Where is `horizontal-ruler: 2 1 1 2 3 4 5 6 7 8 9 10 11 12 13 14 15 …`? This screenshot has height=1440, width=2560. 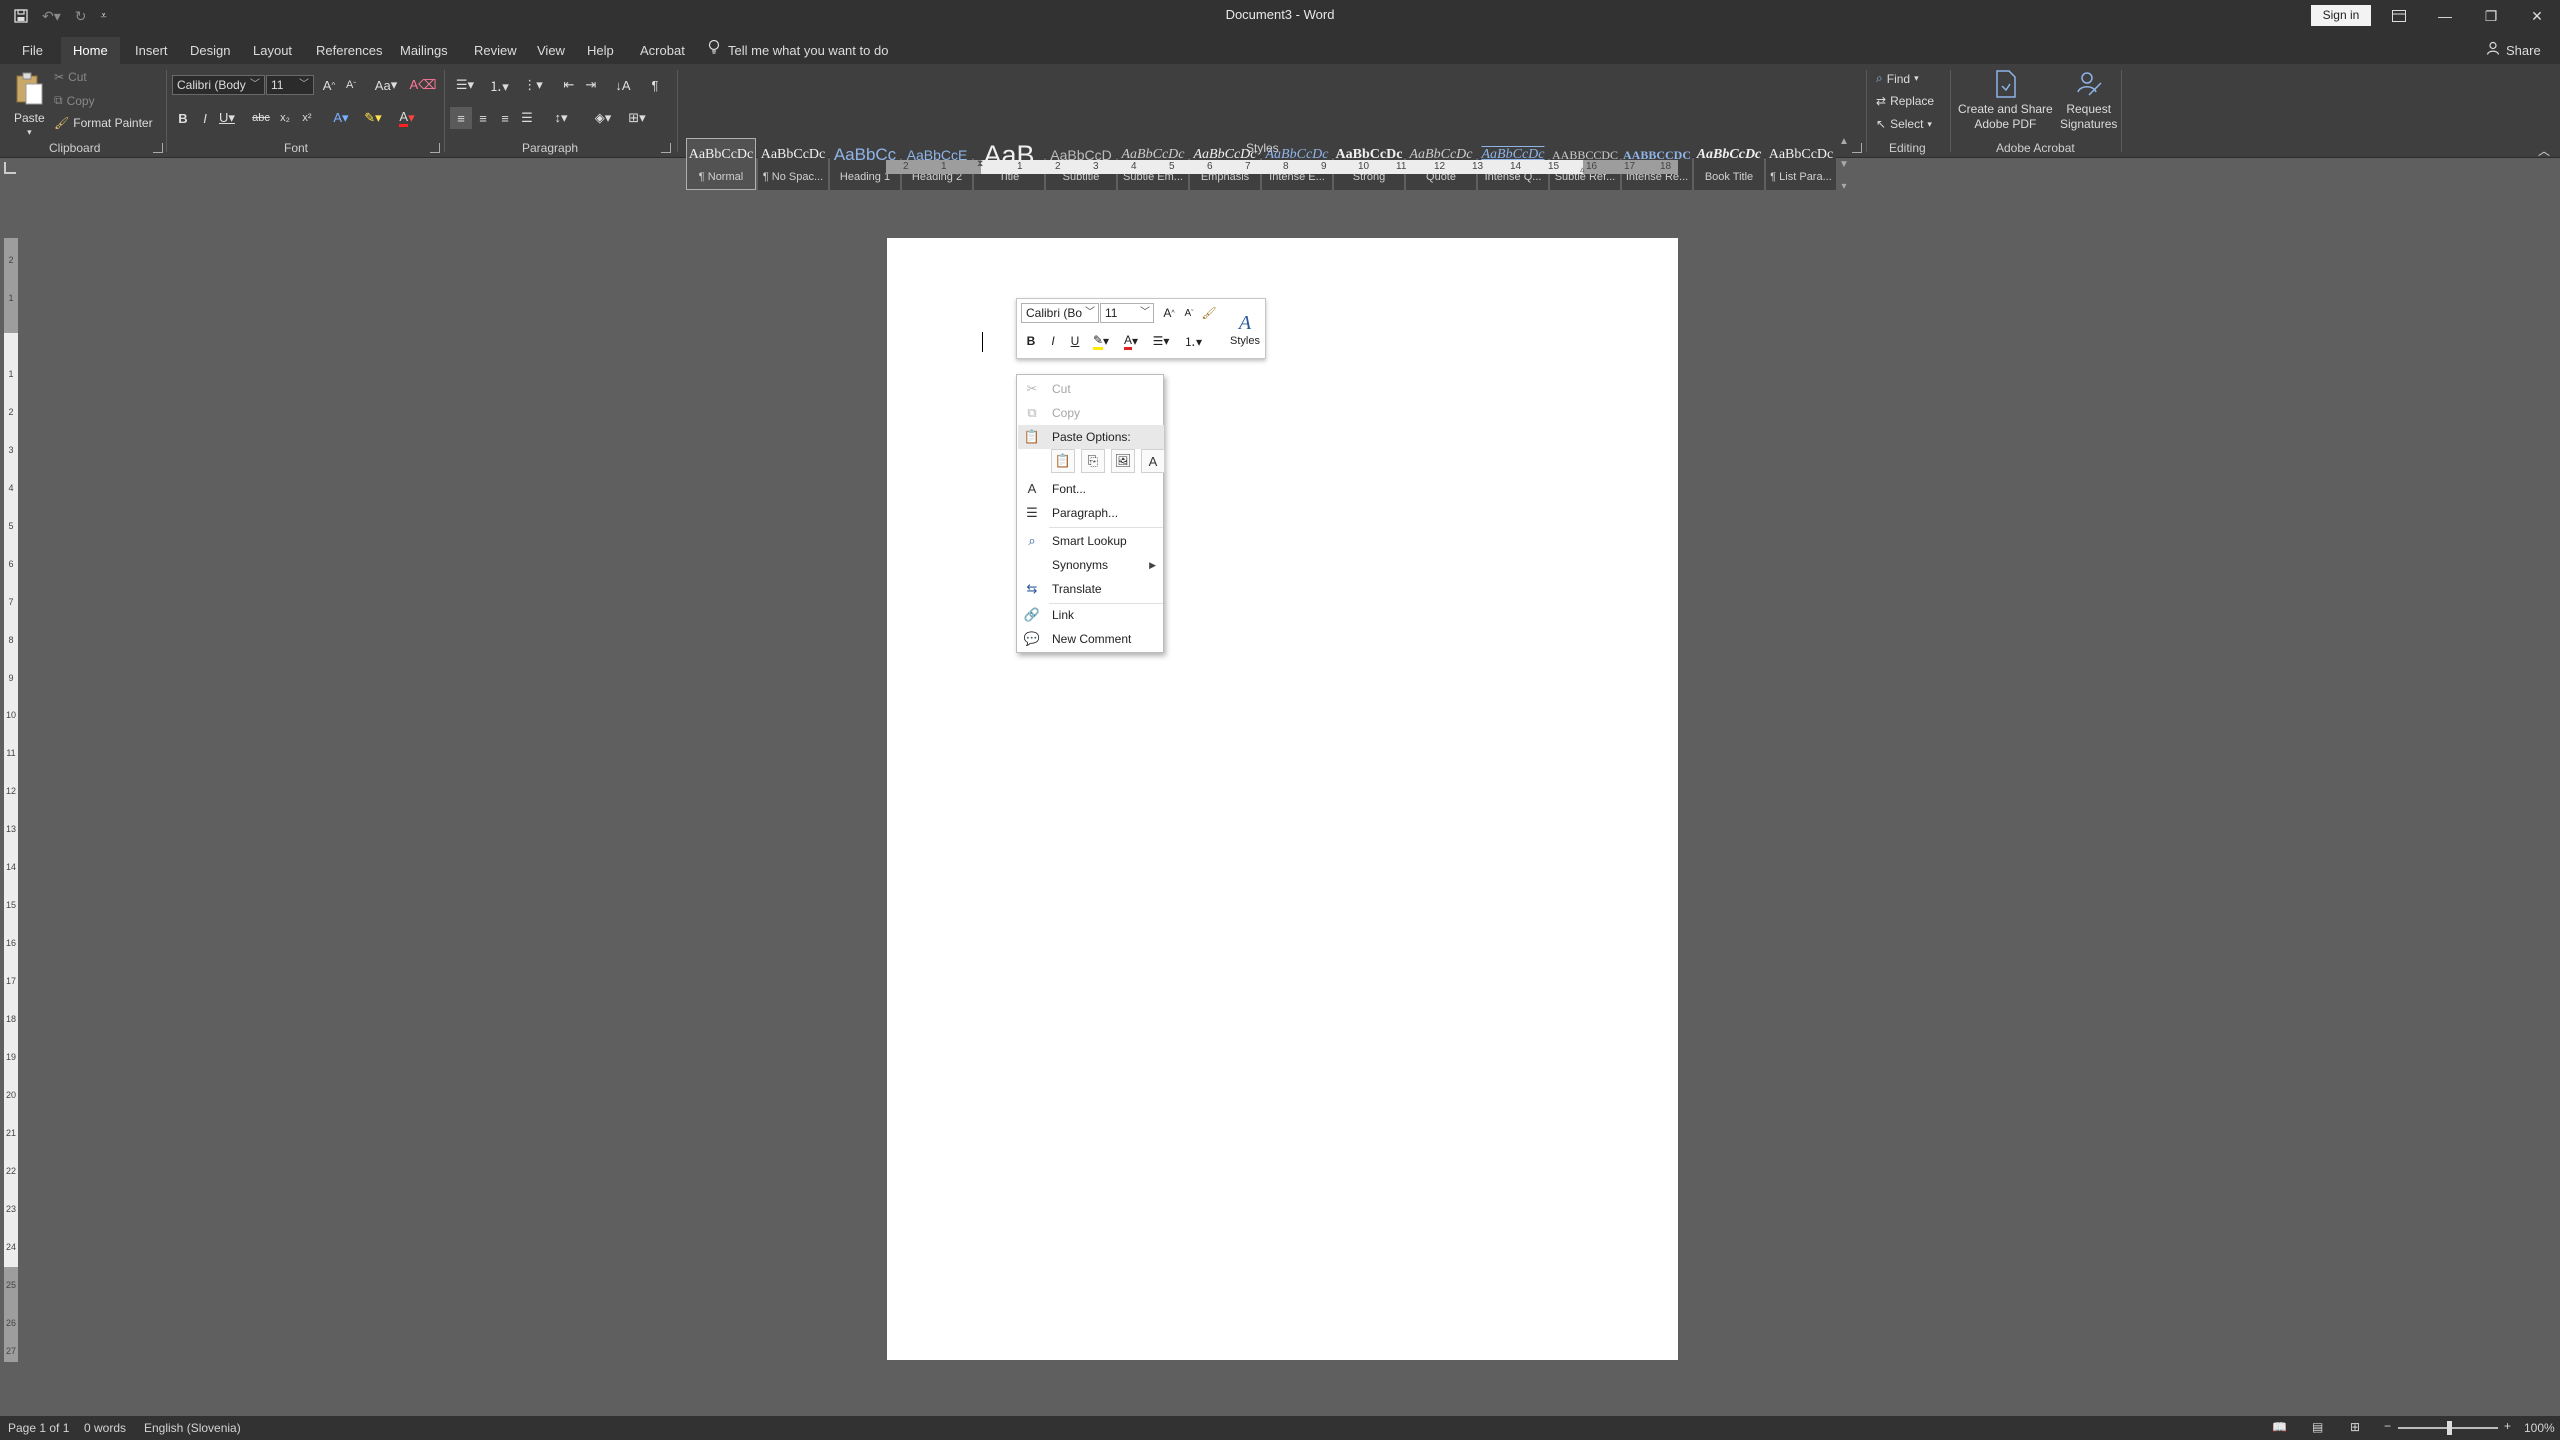
horizontal-ruler: 2 1 1 2 3 4 5 6 7 8 9 10 11 12 13 14 15 … is located at coordinates (1282, 166).